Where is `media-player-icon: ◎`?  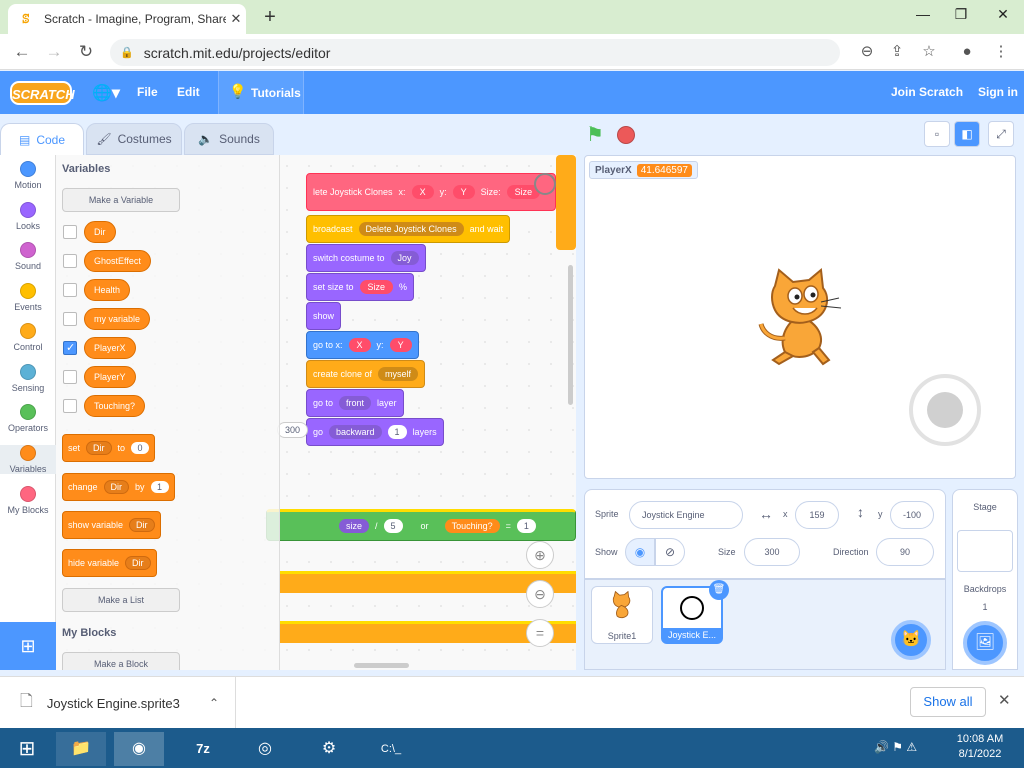 media-player-icon: ◎ is located at coordinates (265, 749).